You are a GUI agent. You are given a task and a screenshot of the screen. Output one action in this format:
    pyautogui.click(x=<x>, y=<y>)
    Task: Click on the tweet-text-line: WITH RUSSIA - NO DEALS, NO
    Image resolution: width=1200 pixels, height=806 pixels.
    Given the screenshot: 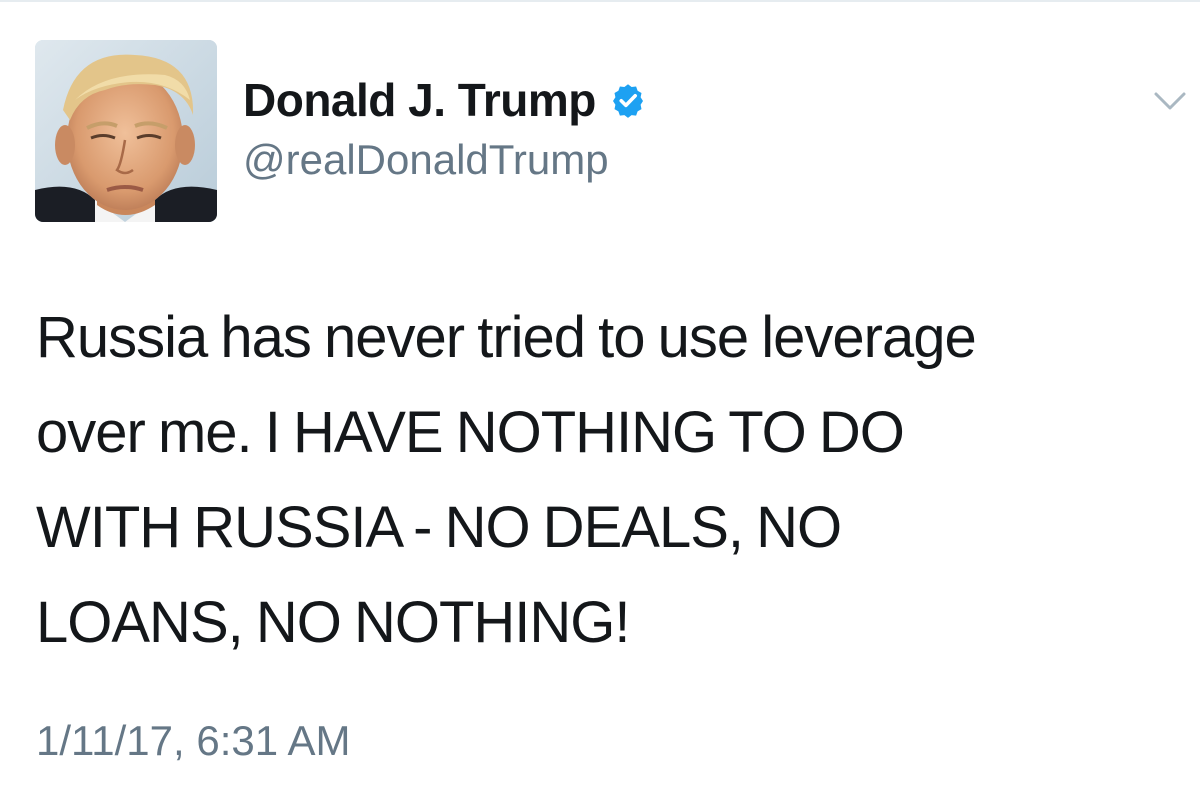 What is the action you would take?
    pyautogui.click(x=439, y=527)
    